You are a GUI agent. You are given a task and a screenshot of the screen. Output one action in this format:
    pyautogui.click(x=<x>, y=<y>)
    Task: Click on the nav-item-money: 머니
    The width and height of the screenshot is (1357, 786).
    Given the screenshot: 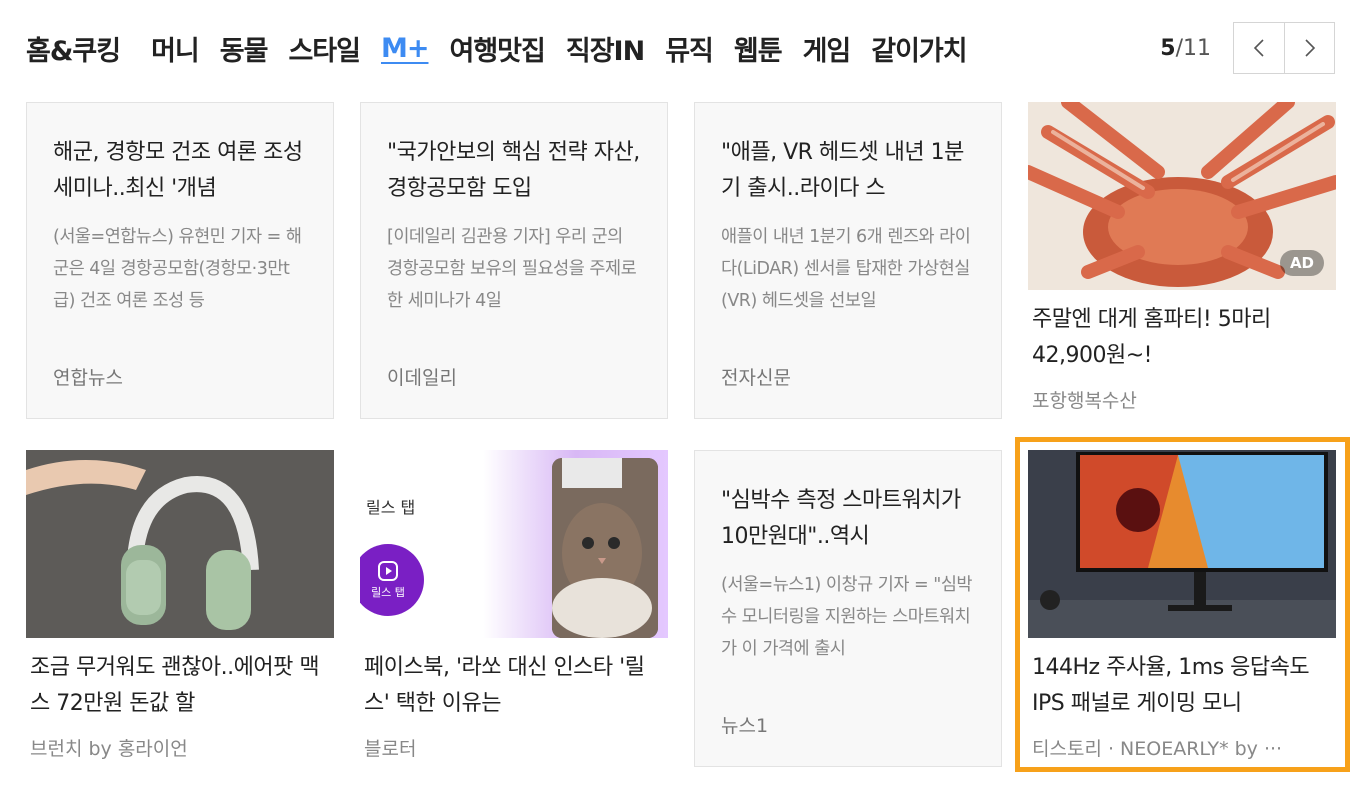 What is the action you would take?
    pyautogui.click(x=175, y=48)
    